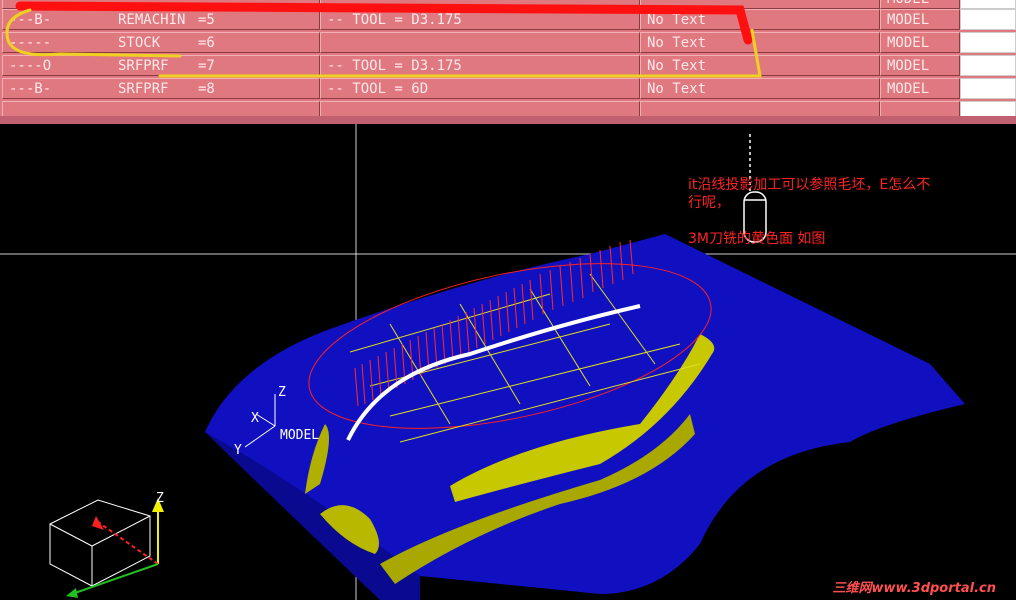  Describe the element at coordinates (128, 543) in the screenshot. I see `cube-x-axis` at that location.